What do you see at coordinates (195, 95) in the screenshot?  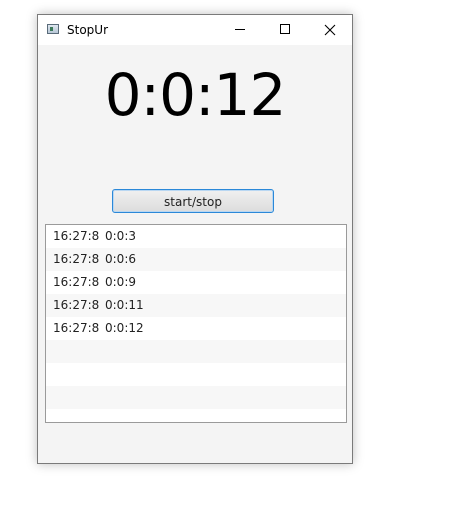 I see `timer-display: 0:0:12` at bounding box center [195, 95].